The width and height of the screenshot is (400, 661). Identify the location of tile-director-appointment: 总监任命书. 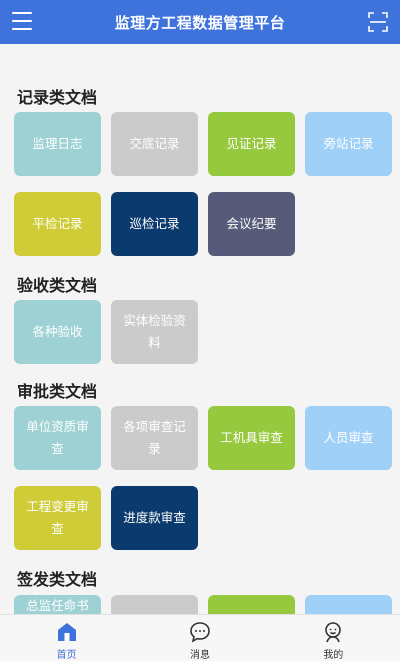
(57, 604).